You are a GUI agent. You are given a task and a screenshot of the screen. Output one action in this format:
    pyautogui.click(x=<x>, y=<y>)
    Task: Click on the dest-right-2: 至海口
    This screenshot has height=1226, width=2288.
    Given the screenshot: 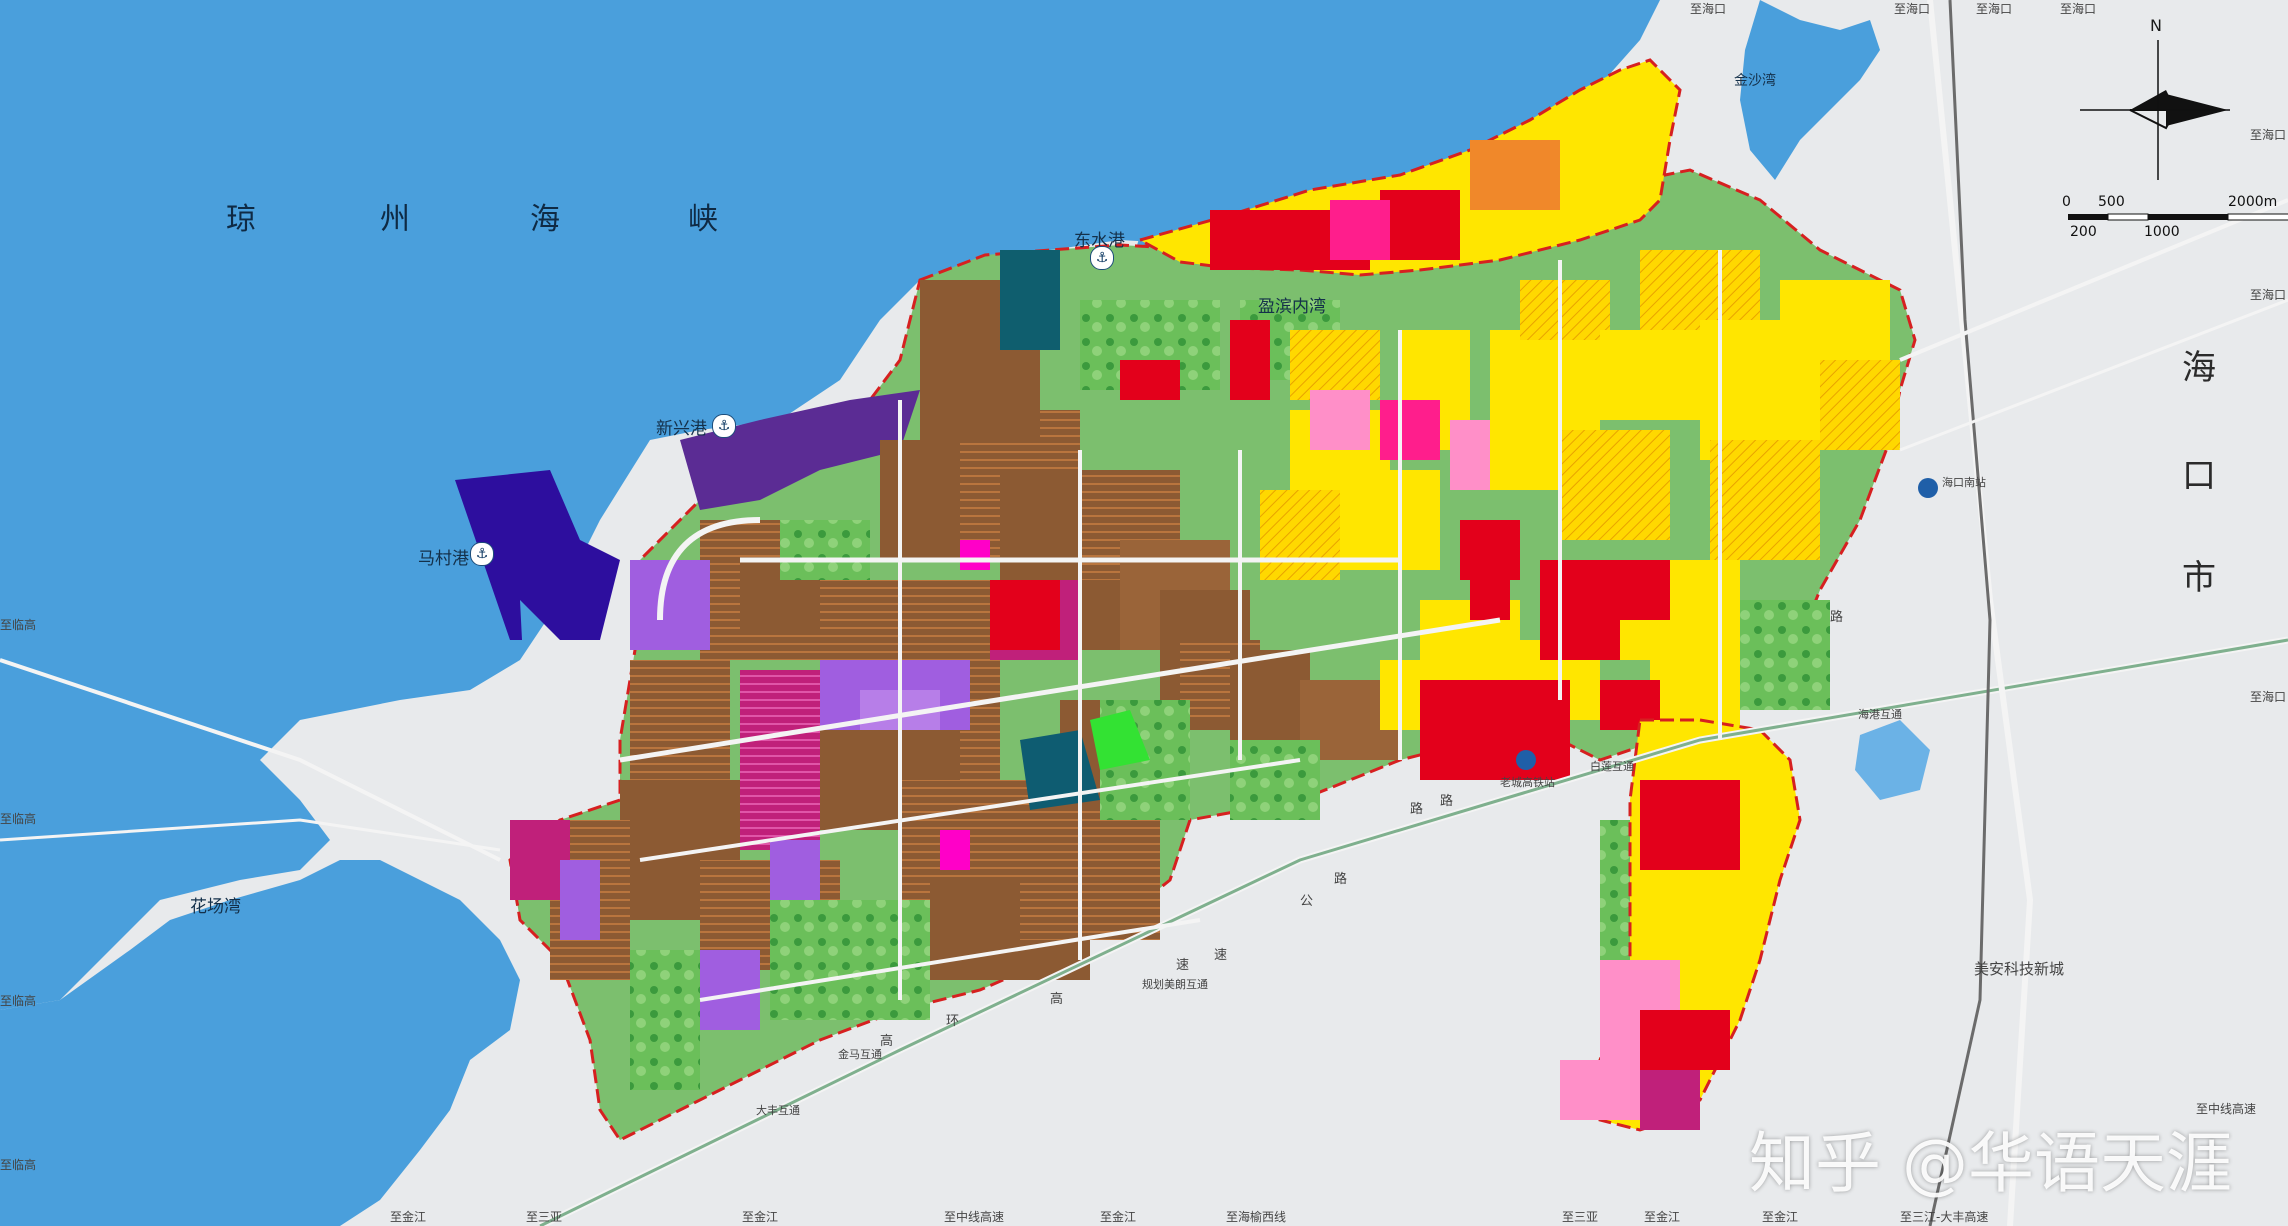 What is the action you would take?
    pyautogui.click(x=2268, y=295)
    